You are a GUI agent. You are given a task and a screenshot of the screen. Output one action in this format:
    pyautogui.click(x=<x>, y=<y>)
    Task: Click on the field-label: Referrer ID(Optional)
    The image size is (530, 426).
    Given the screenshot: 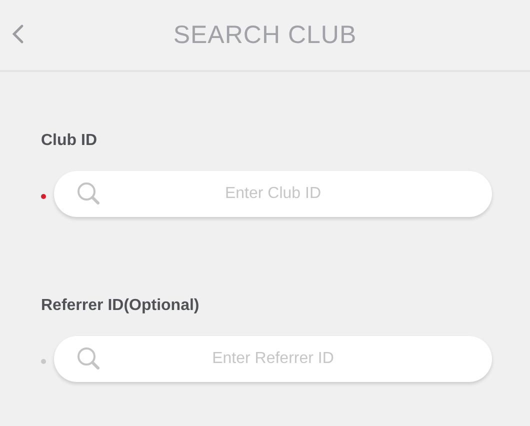 What is the action you would take?
    pyautogui.click(x=120, y=306)
    